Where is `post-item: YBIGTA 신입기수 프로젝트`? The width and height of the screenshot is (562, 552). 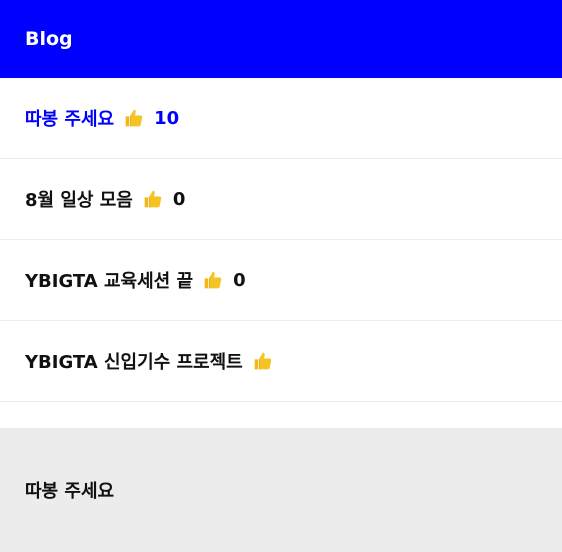 post-item: YBIGTA 신입기수 프로젝트 is located at coordinates (281, 361).